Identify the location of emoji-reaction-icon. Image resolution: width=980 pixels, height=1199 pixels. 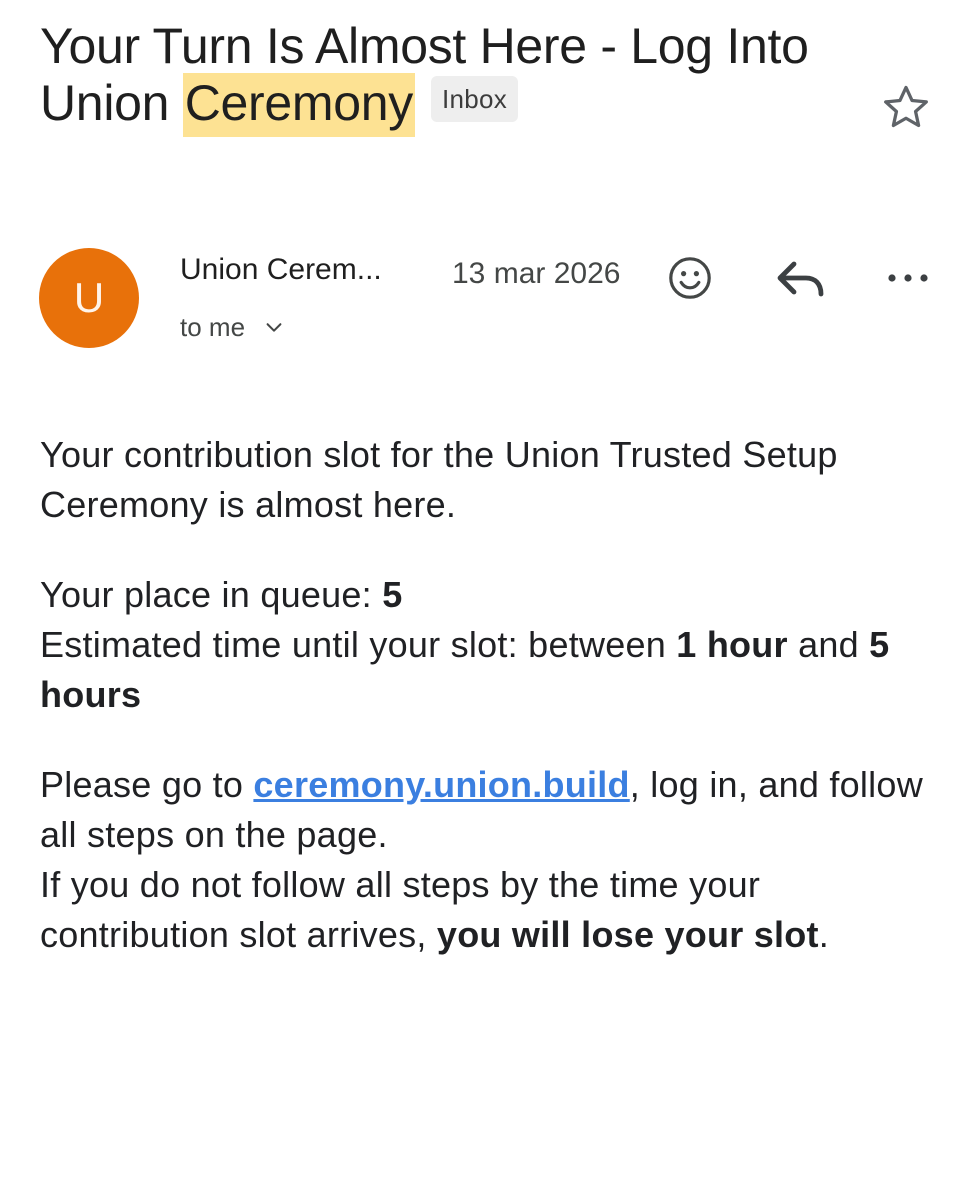
(690, 278).